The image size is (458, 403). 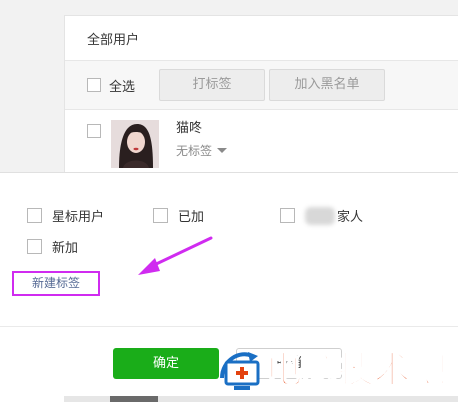 What do you see at coordinates (134, 399) in the screenshot?
I see `scrollbar-thumb` at bounding box center [134, 399].